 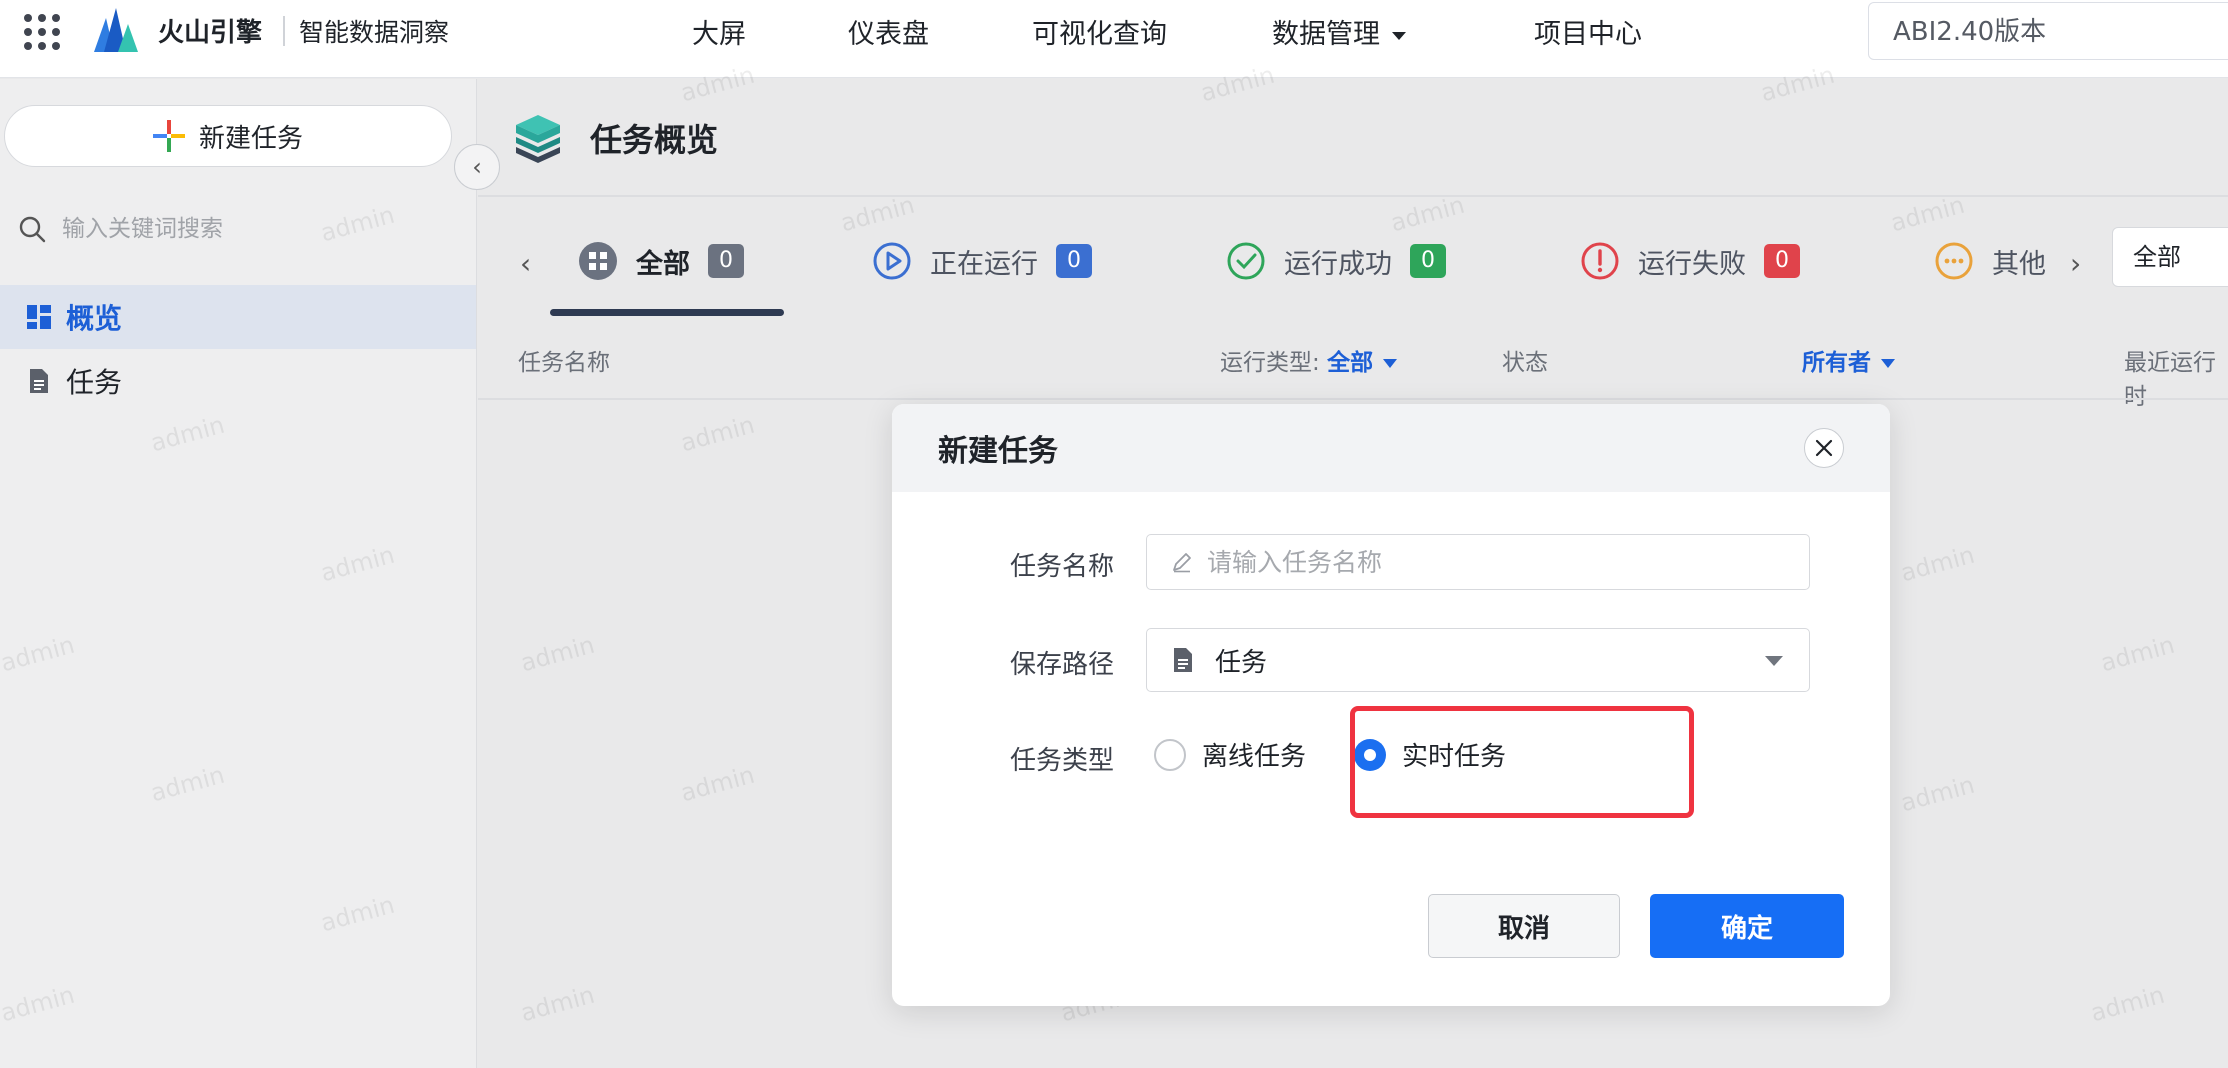 What do you see at coordinates (1353, 399) in the screenshot?
I see `table-divider` at bounding box center [1353, 399].